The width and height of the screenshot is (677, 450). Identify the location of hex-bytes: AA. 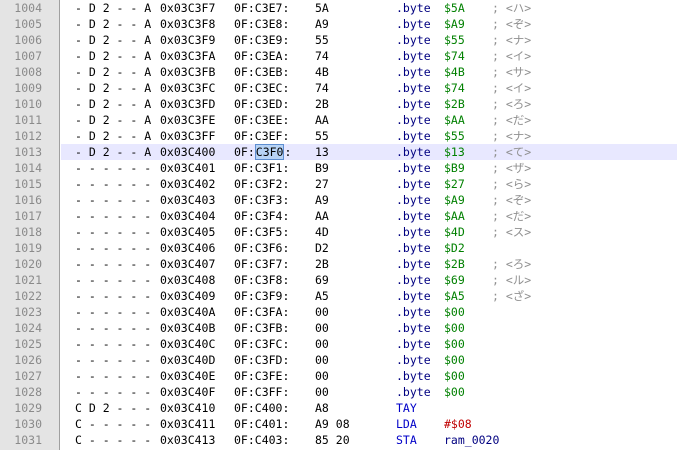
(322, 120).